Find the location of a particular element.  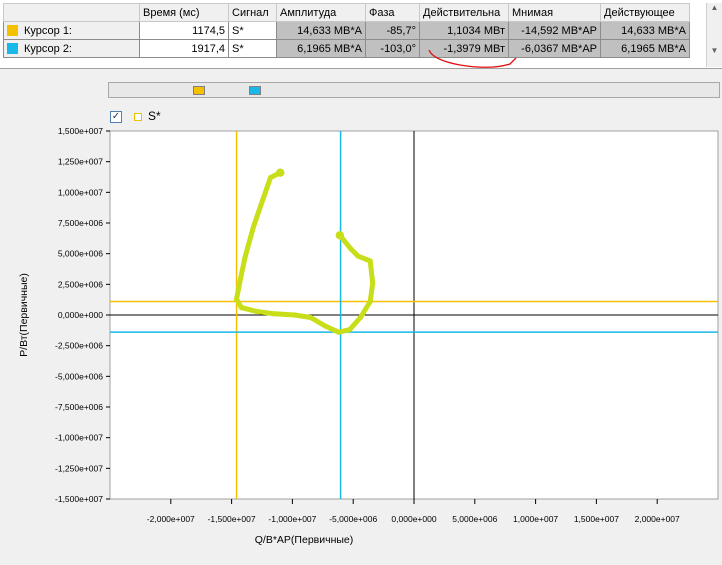

x-tick-label: 1,500e+007 is located at coordinates (596, 519).